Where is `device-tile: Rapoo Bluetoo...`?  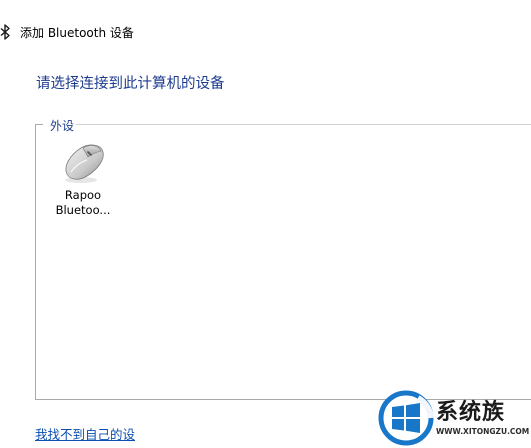 device-tile: Rapoo Bluetoo... is located at coordinates (83, 179).